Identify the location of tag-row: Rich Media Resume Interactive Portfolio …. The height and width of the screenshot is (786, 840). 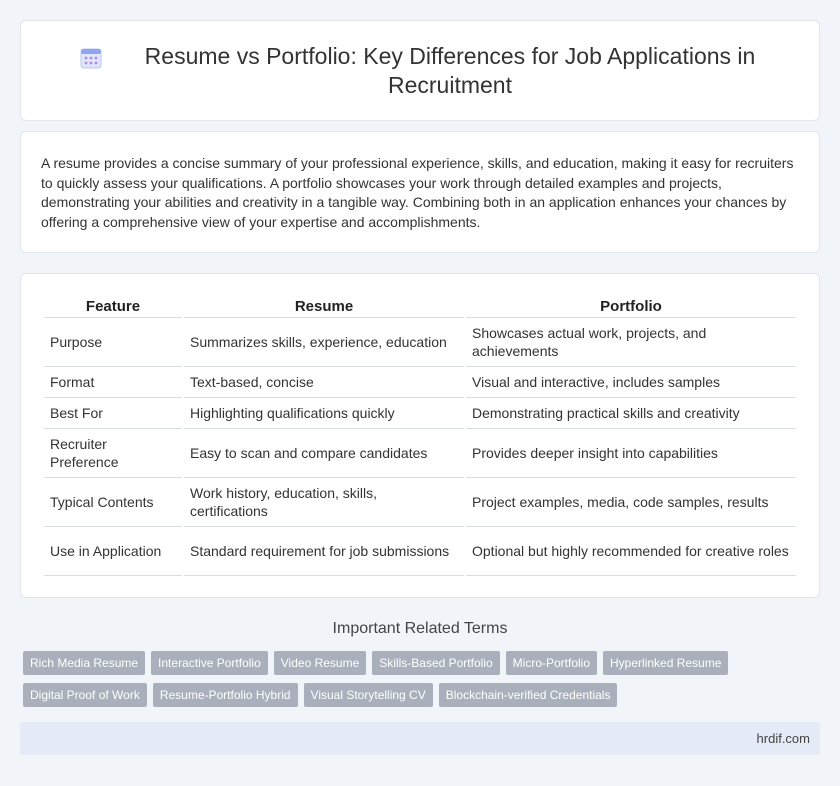
(423, 663).